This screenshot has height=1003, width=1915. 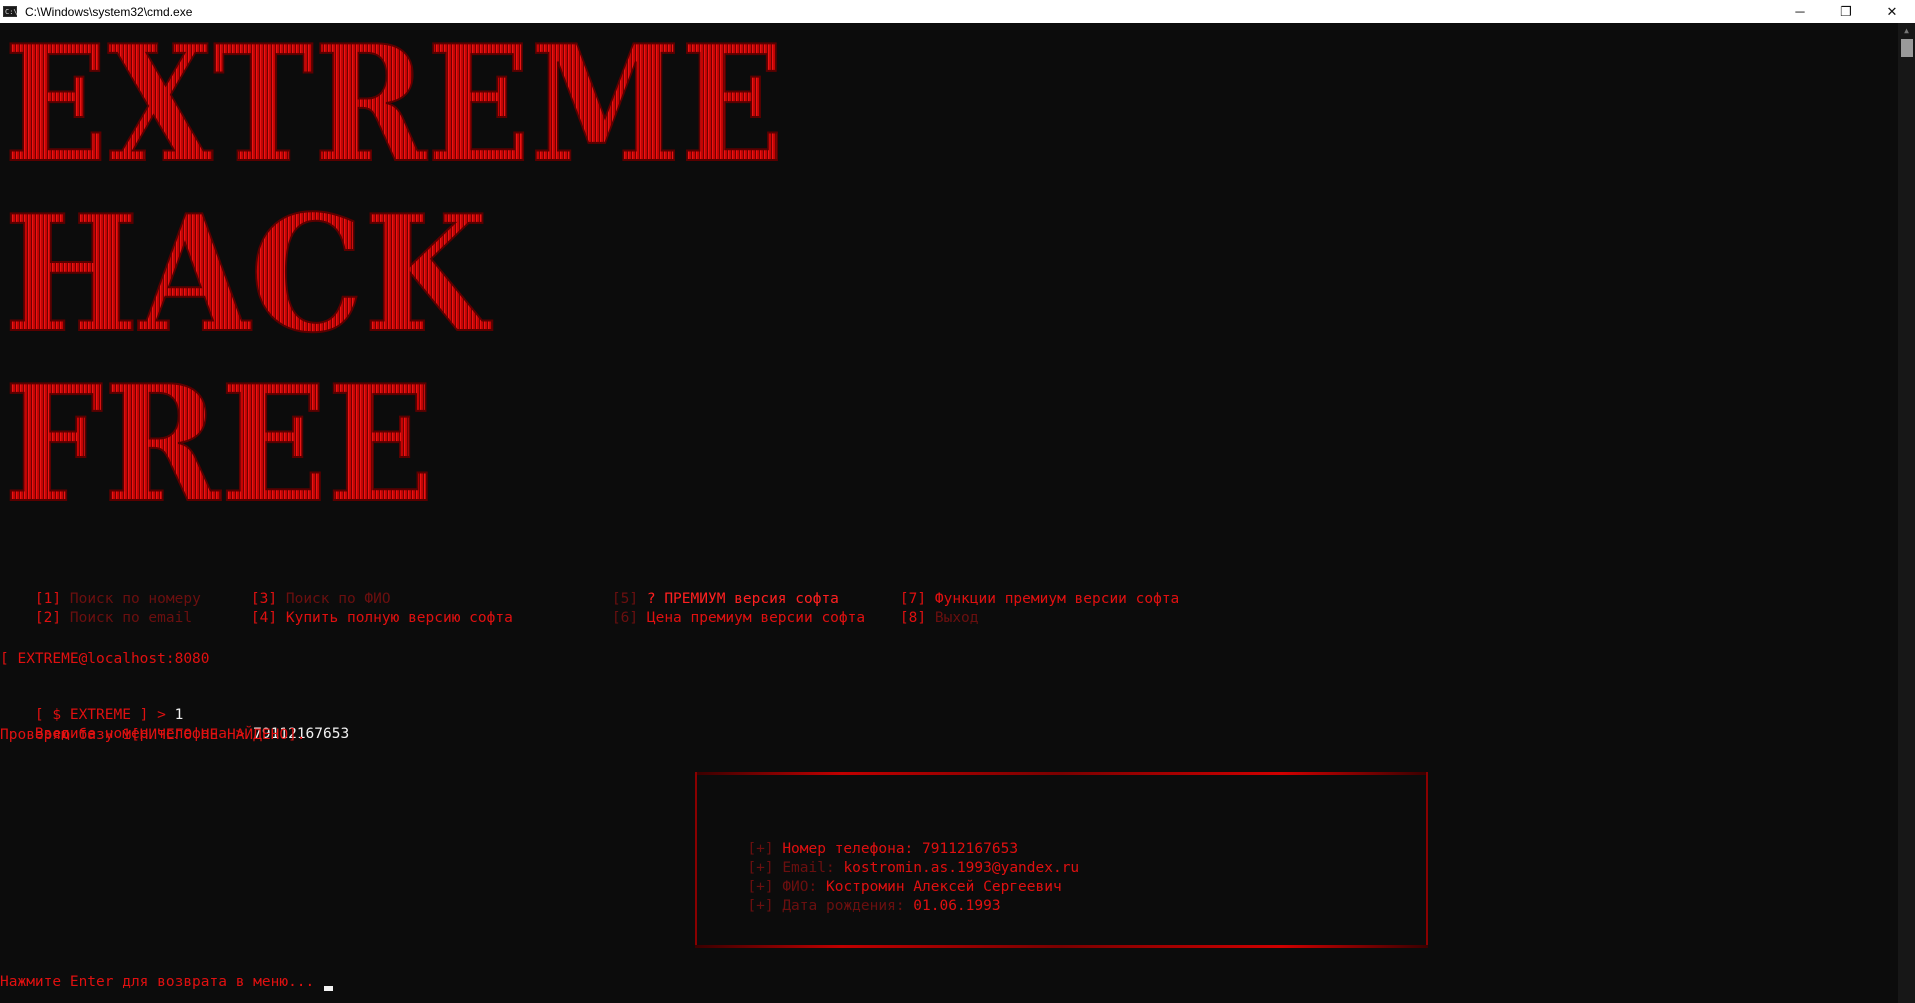 I want to click on result-birthdate: [+] Дата рождения: 01.06.1993, so click(x=848, y=906).